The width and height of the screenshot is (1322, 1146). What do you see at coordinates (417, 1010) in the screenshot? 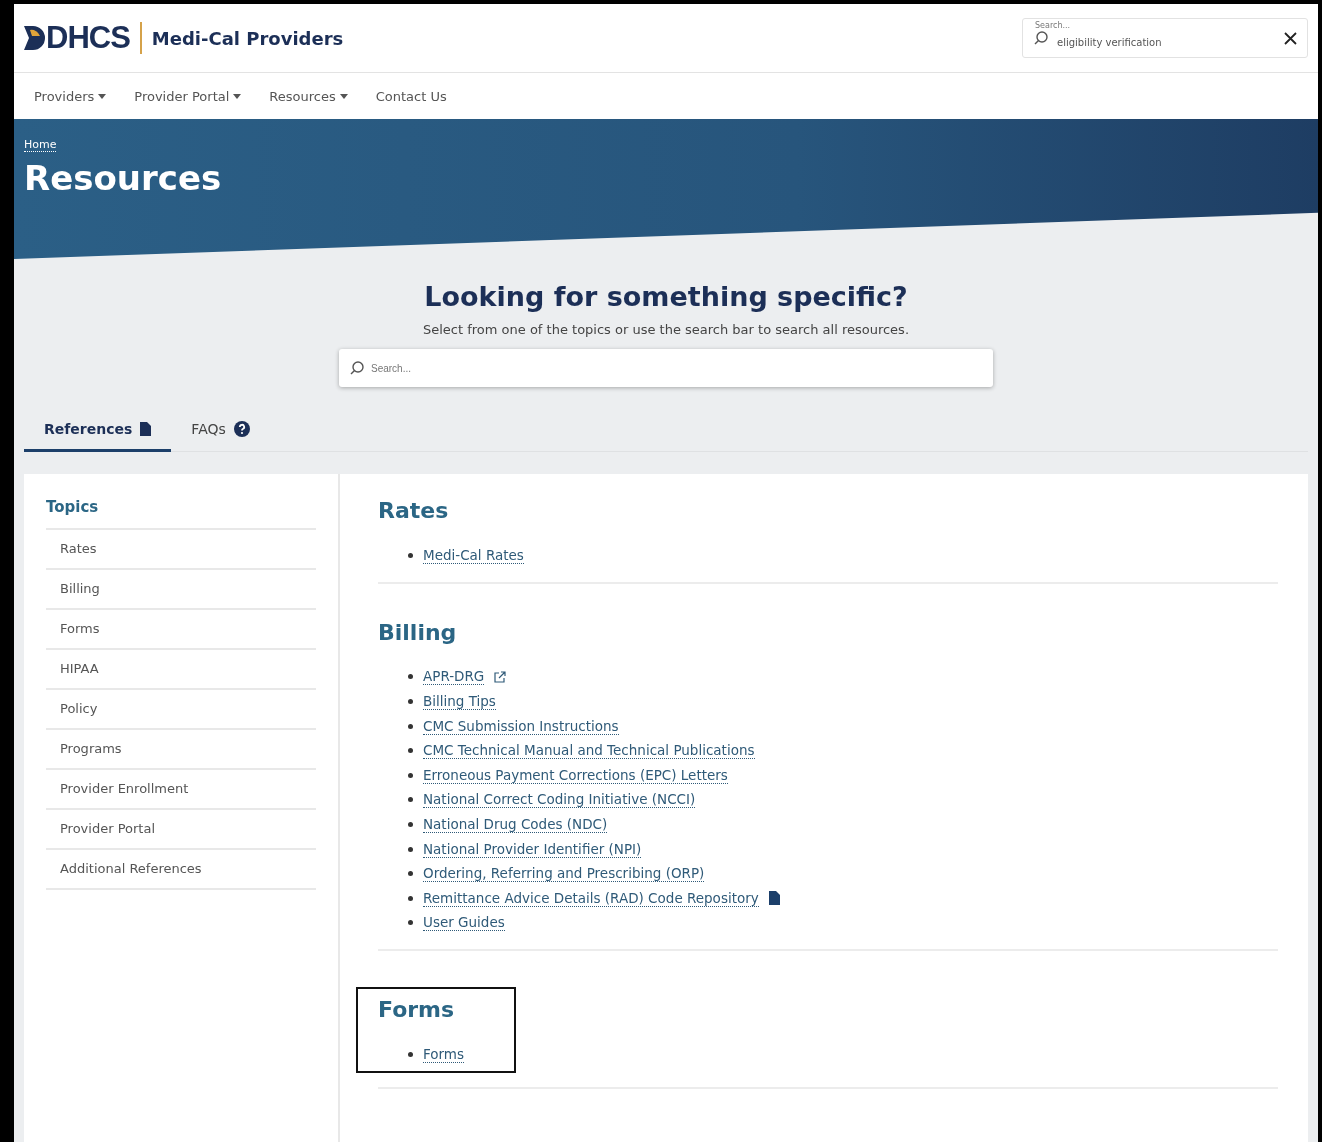
I see `section-title: Forms` at bounding box center [417, 1010].